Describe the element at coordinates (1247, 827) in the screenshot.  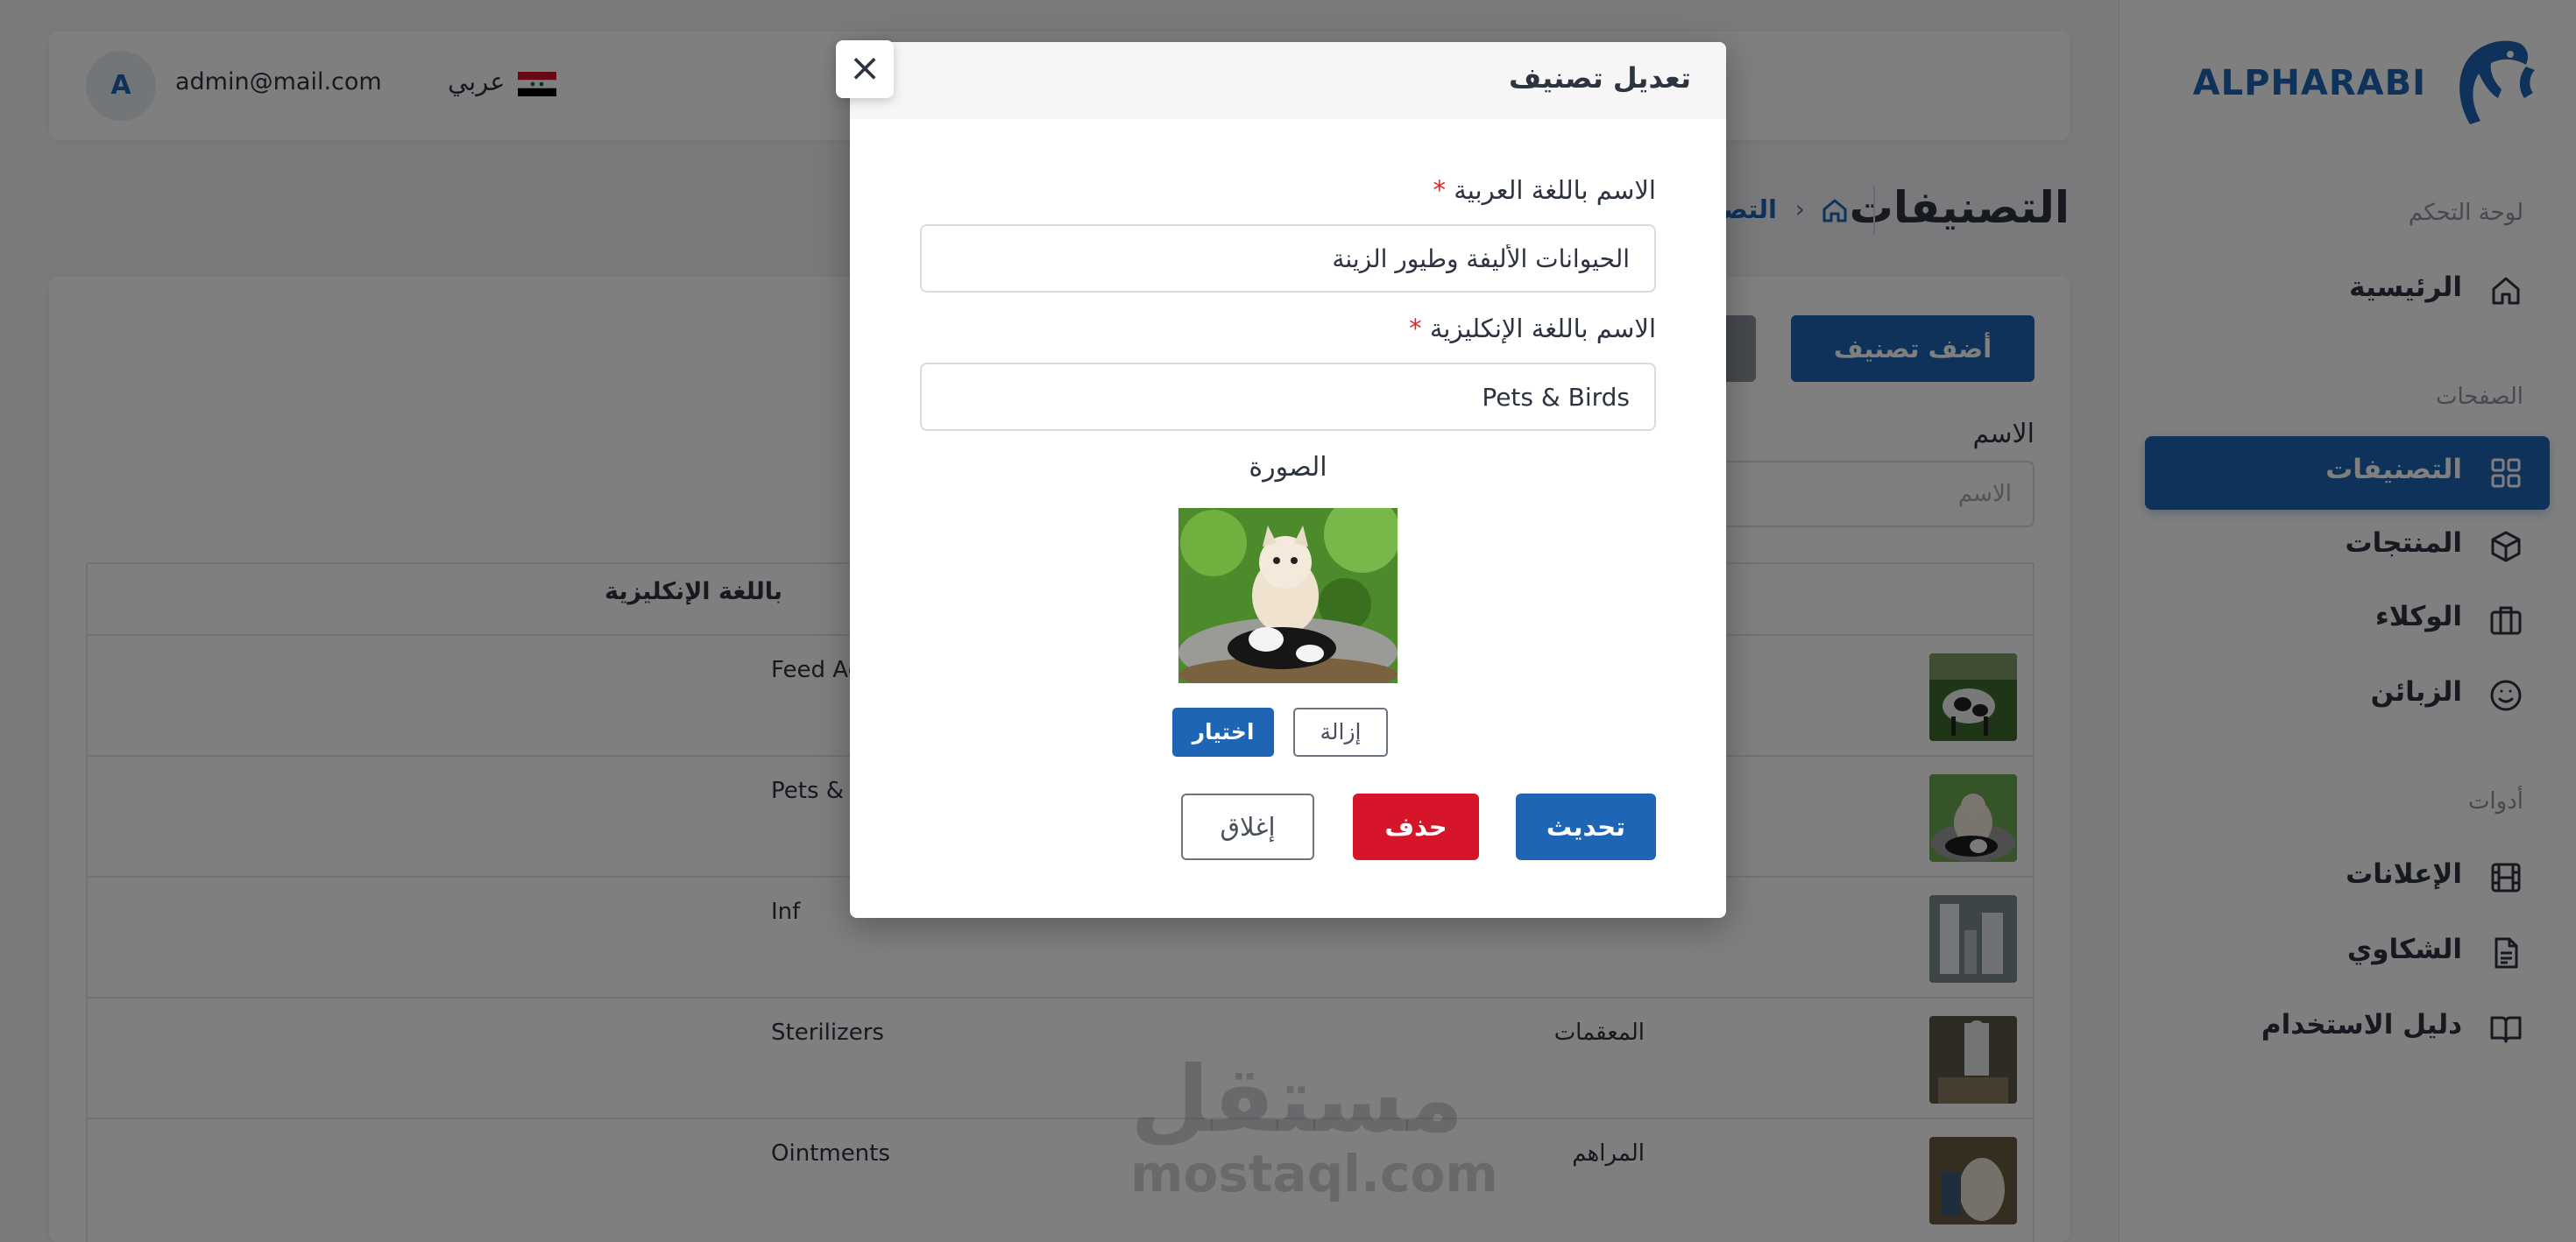
I see `close-modal-button: إغلاق` at that location.